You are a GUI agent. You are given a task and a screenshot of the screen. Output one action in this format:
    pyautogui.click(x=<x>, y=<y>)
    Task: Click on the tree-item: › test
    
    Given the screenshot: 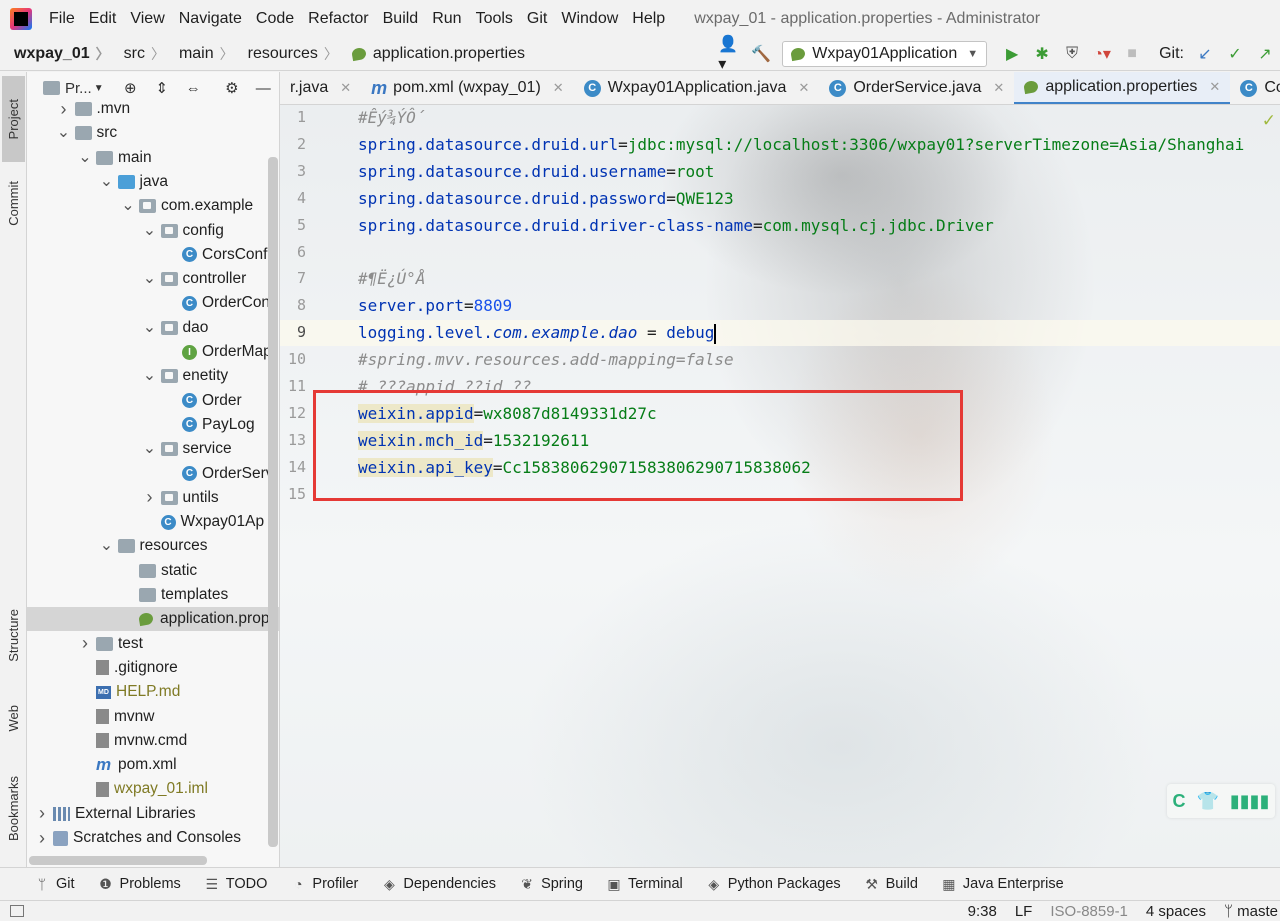 What is the action you would take?
    pyautogui.click(x=153, y=644)
    